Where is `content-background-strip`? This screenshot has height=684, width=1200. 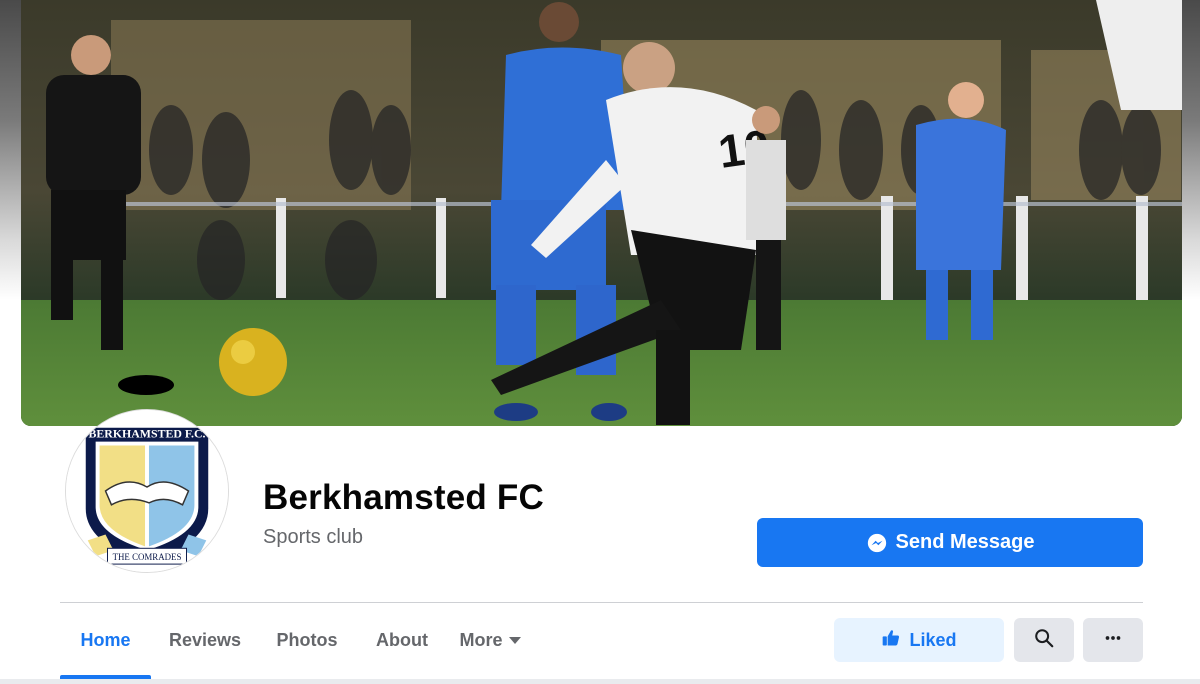
content-background-strip is located at coordinates (600, 681).